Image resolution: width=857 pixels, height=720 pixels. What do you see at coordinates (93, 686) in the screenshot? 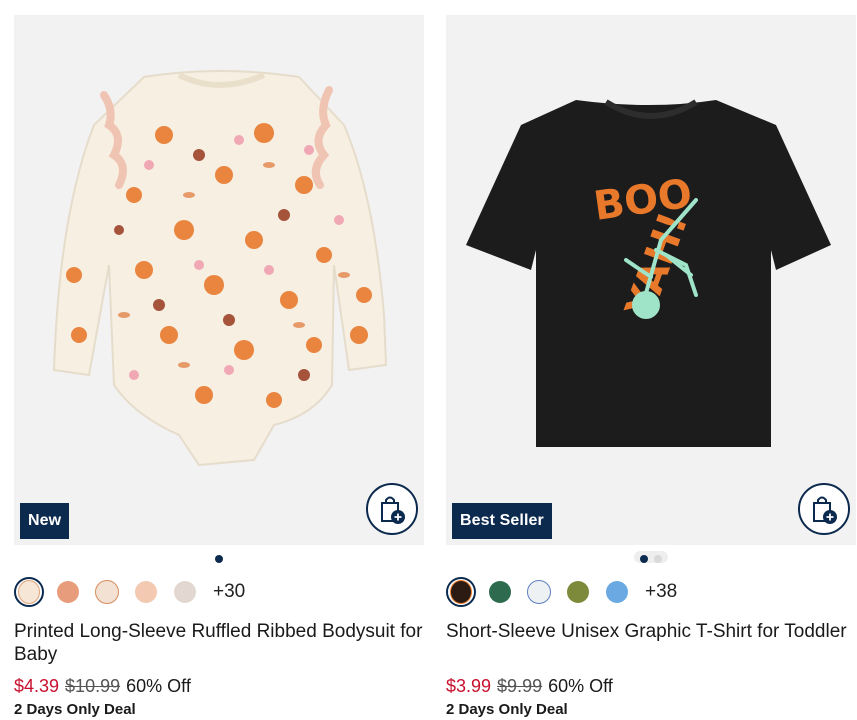
I see `original-price: $10.99` at bounding box center [93, 686].